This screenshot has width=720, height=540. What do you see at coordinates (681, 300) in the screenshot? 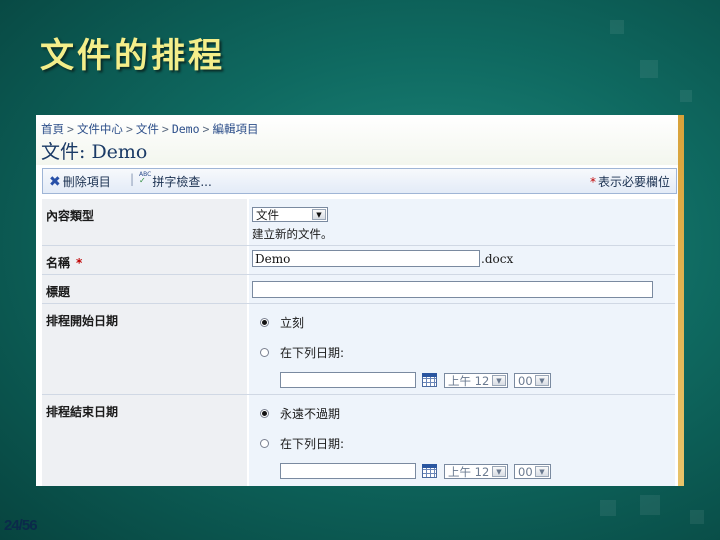
I see `page-edge-accent` at bounding box center [681, 300].